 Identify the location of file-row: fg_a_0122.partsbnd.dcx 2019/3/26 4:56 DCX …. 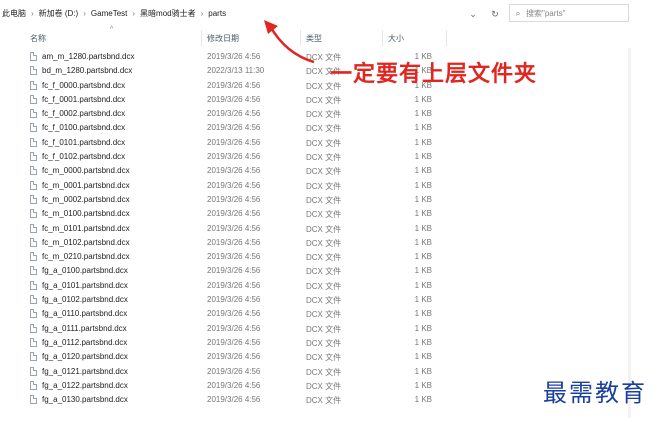
(316, 387).